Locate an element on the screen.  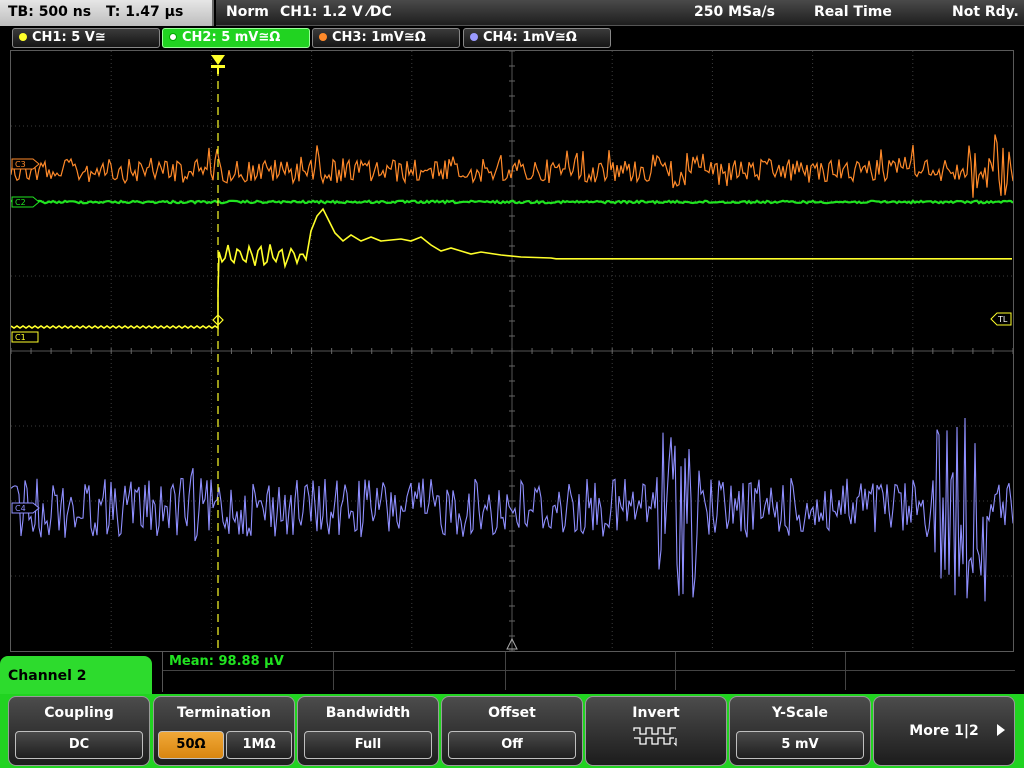
trigger-setting: CH1: 1.2 V ⁄DC is located at coordinates (336, 12).